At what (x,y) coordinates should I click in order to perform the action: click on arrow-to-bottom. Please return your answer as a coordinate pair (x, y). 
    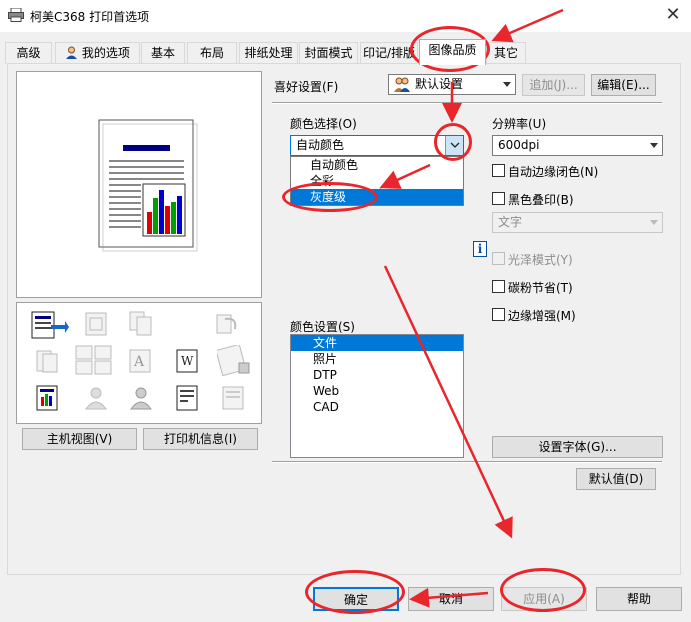
    Looking at the image, I should click on (448, 402).